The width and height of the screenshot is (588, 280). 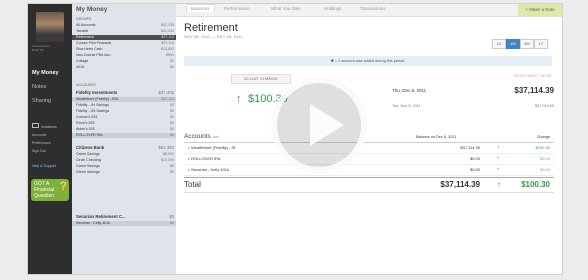 What do you see at coordinates (50, 190) in the screenshot?
I see `financial-question-promo: GOT A Financial Question ?` at bounding box center [50, 190].